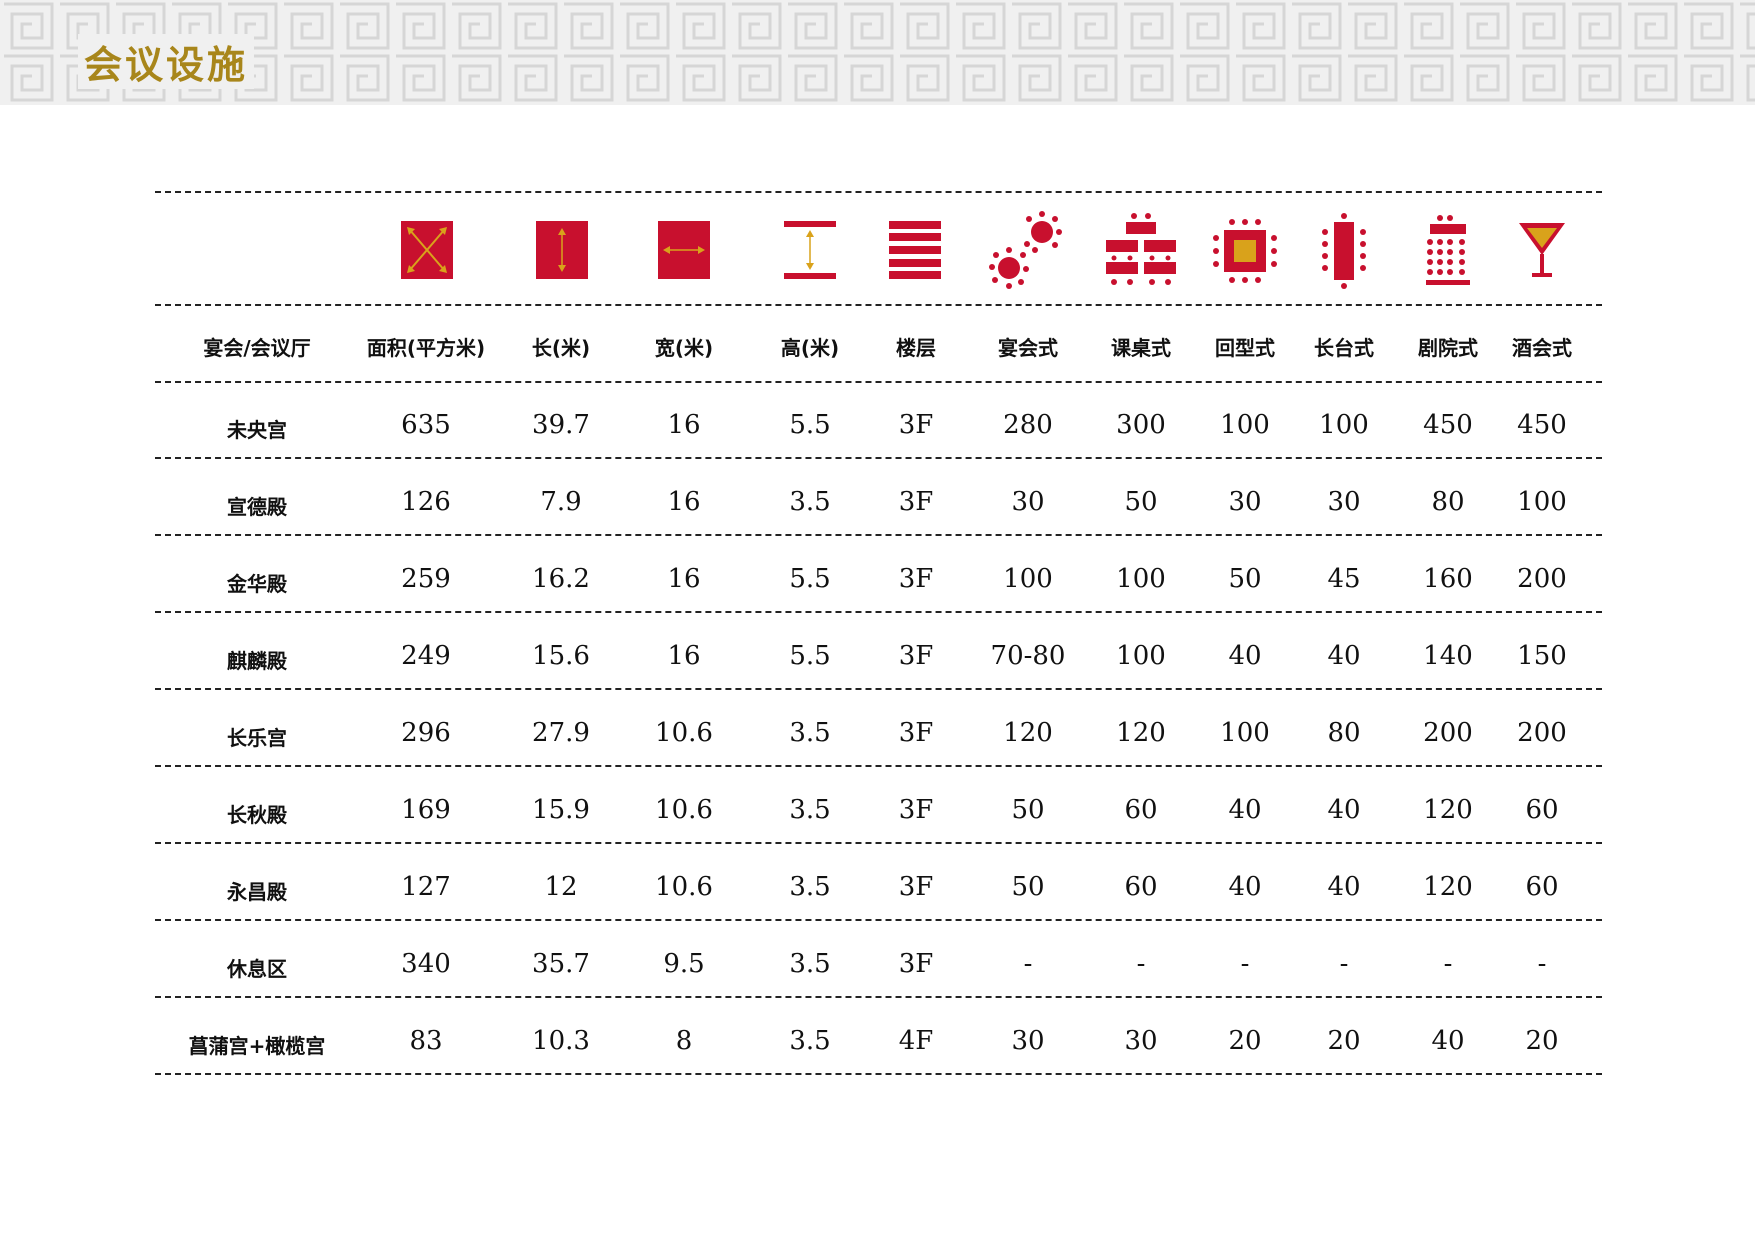 The image size is (1755, 1241). Describe the element at coordinates (684, 250) in the screenshot. I see `width-icon` at that location.